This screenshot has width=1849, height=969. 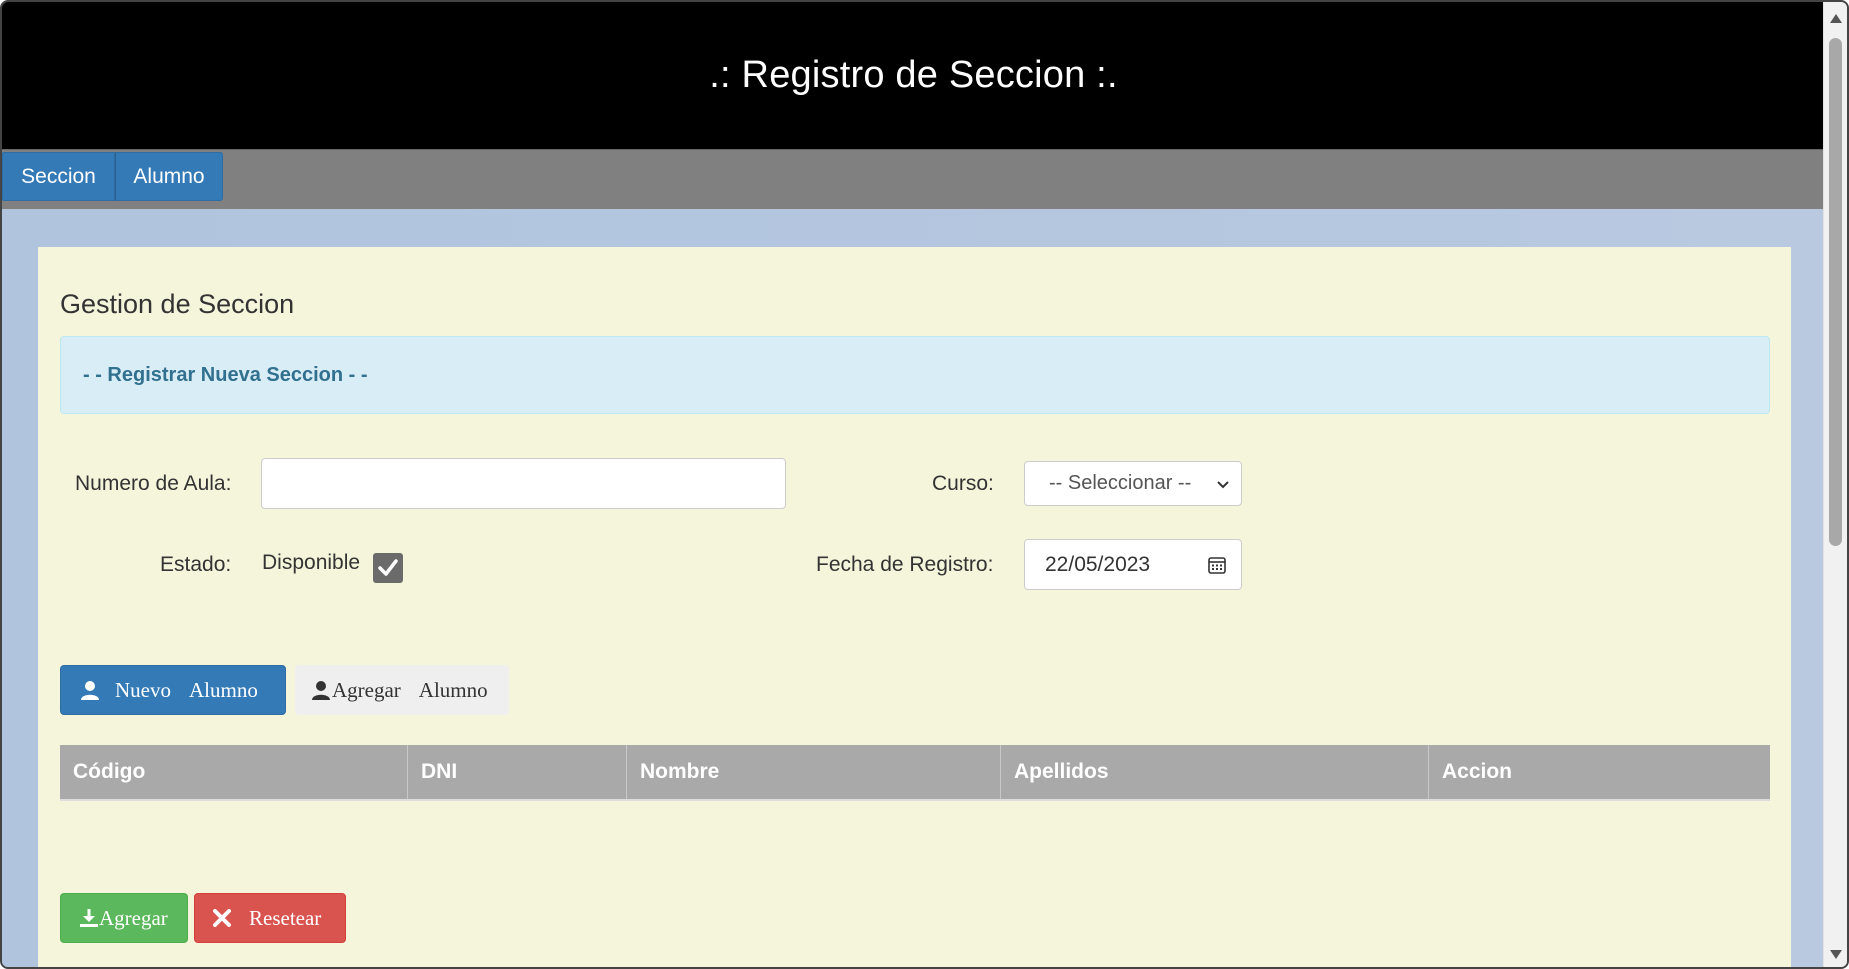 I want to click on nuevo-alumno-label-1: Nuevo, so click(x=143, y=689).